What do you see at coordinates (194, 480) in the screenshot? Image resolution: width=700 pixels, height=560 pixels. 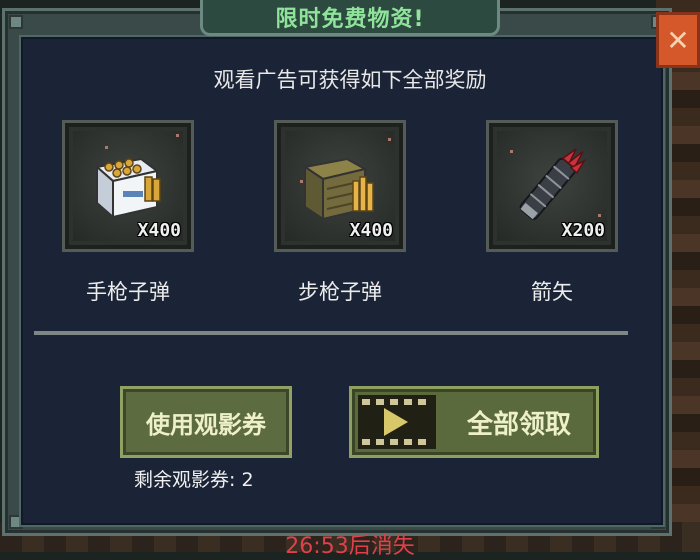 I see `coupon-remaining-text: 剩余观影券: 2` at bounding box center [194, 480].